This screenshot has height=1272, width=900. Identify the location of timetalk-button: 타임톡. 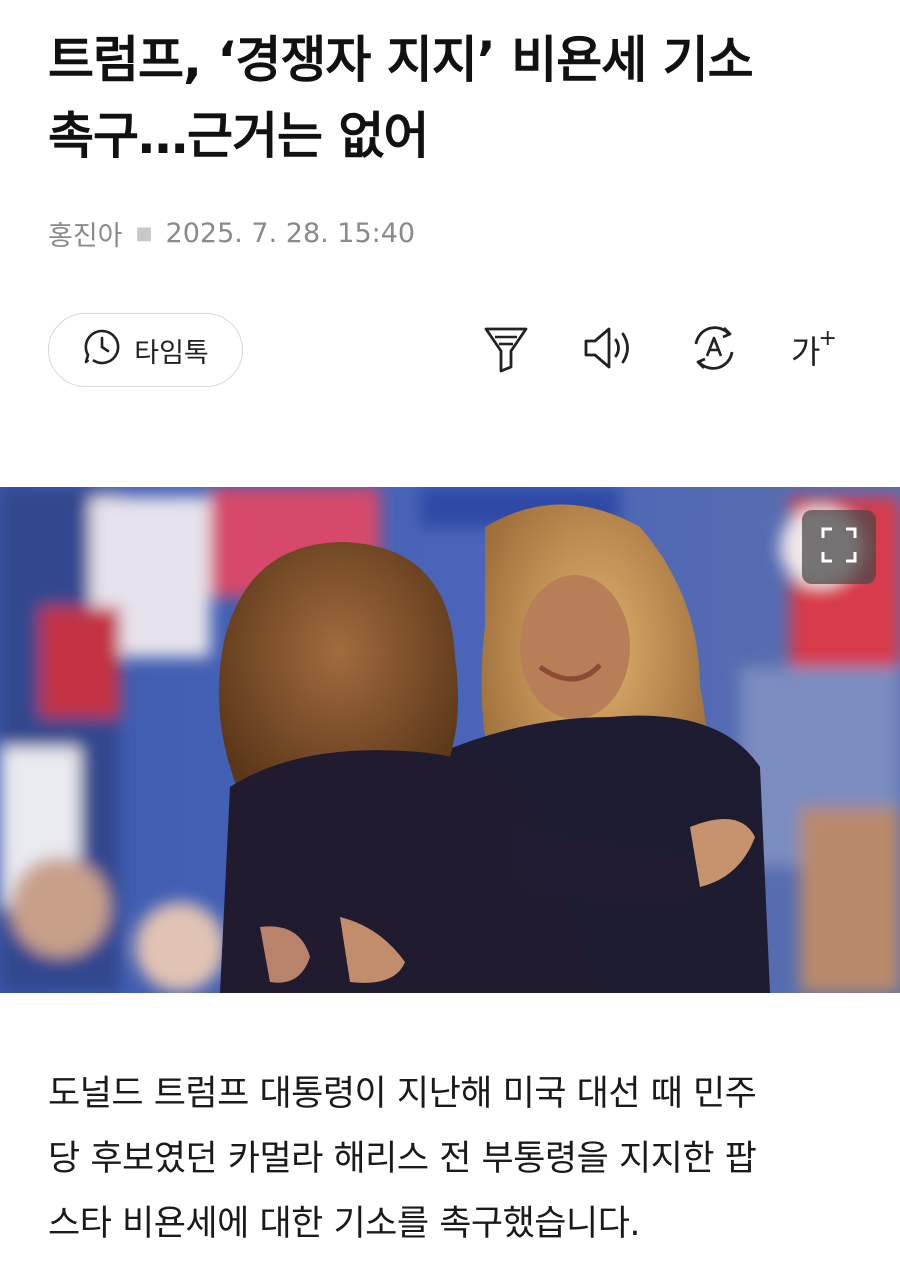
(145, 350).